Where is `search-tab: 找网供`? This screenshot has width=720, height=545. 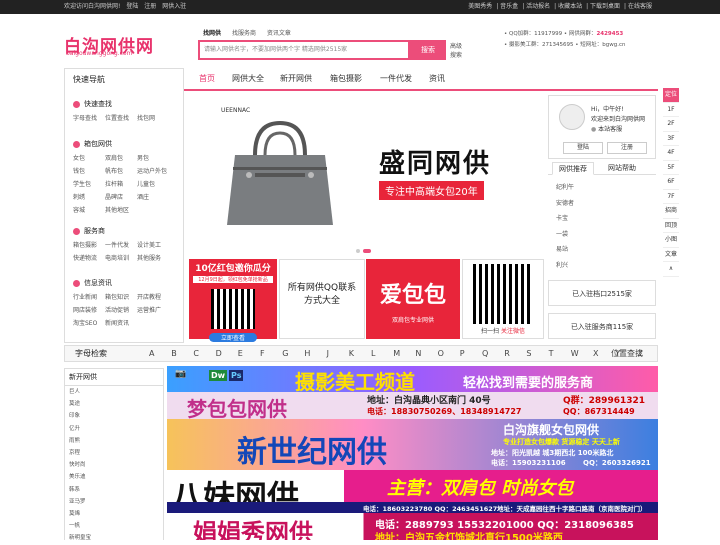 search-tab: 找网供 is located at coordinates (212, 32).